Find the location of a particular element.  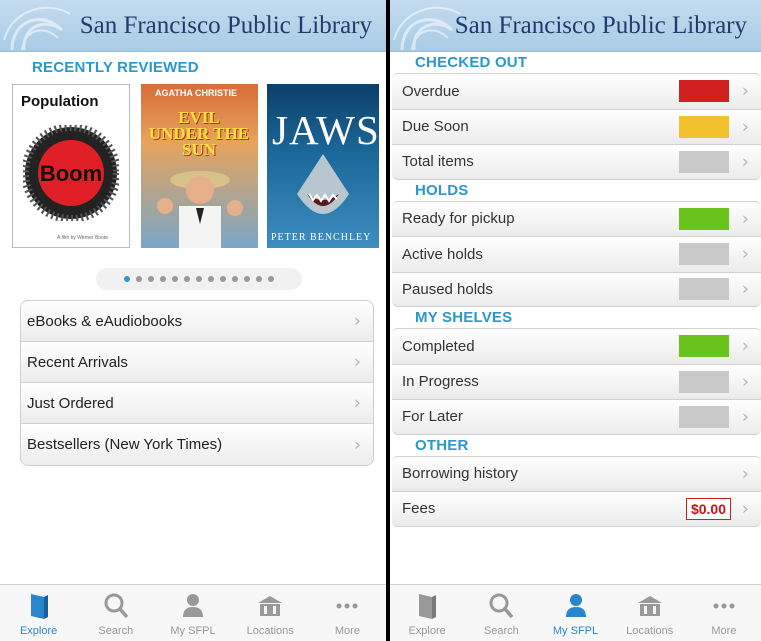

cover-figures-icon is located at coordinates (200, 209).